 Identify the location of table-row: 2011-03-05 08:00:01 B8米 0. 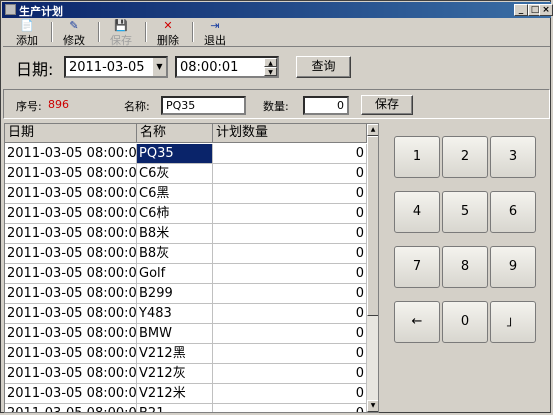
(186, 234).